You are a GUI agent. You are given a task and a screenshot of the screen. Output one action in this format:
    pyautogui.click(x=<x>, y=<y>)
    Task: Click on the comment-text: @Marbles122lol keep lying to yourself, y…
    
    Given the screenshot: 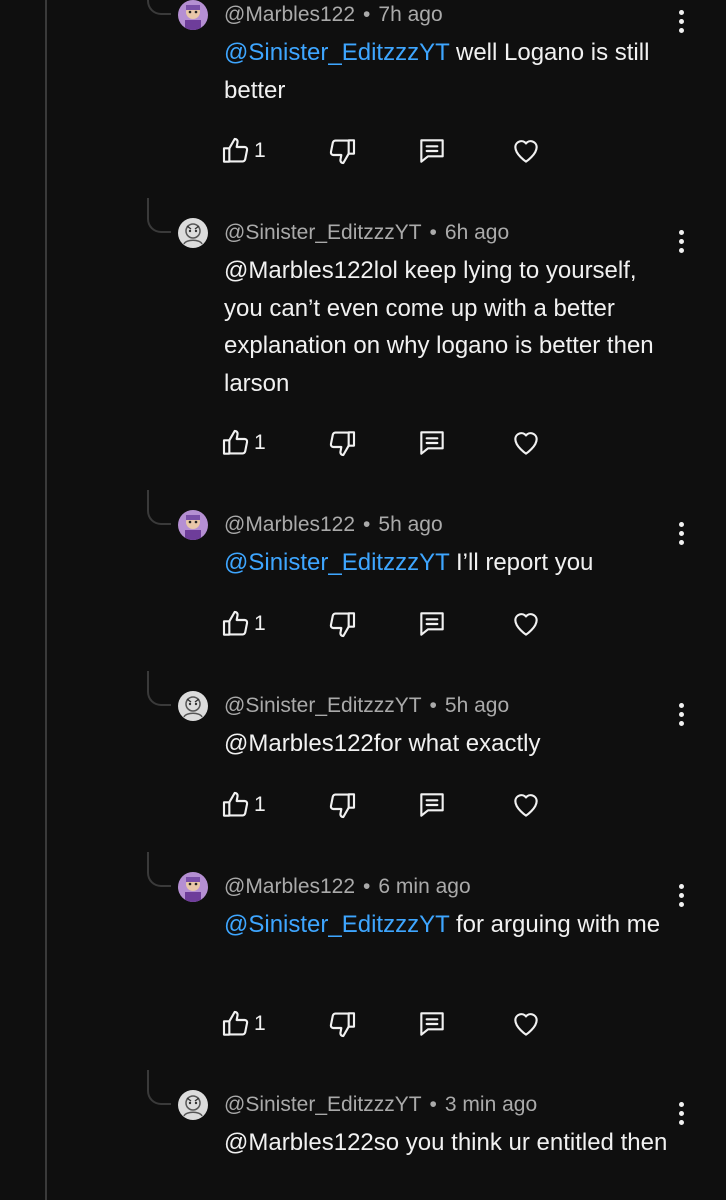 What is the action you would take?
    pyautogui.click(x=449, y=327)
    